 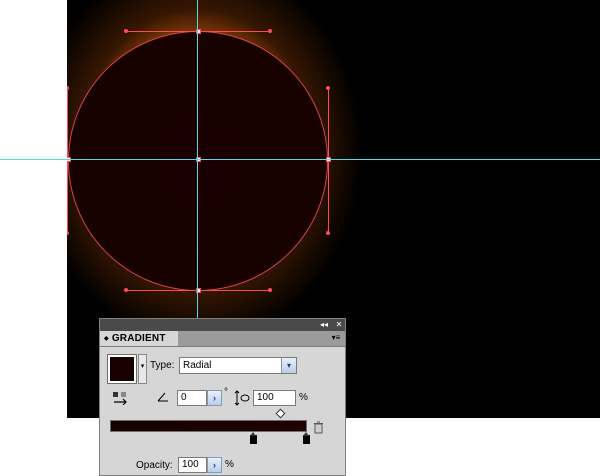 What do you see at coordinates (121, 398) in the screenshot?
I see `reverse-gradient-icon` at bounding box center [121, 398].